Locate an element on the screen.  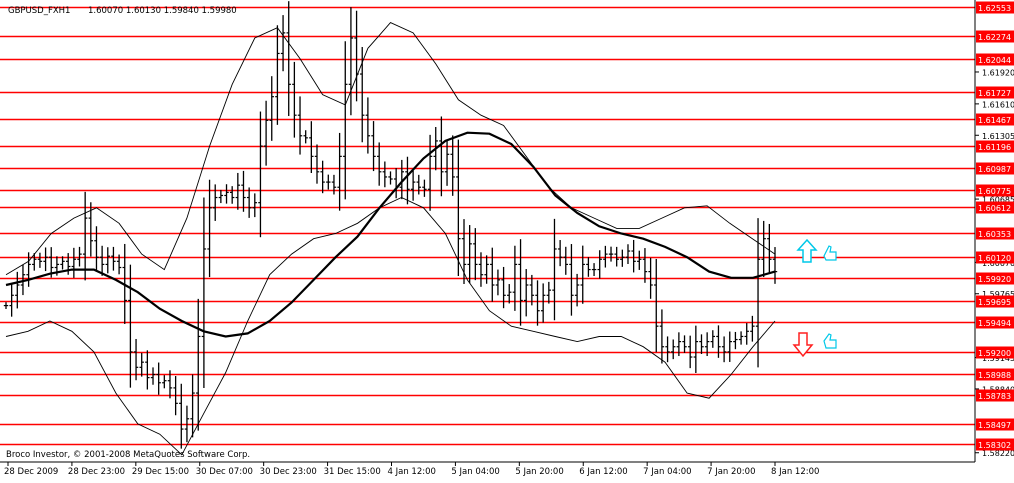
symbol-label: GBPUSD_FXH1 is located at coordinates (39, 11).